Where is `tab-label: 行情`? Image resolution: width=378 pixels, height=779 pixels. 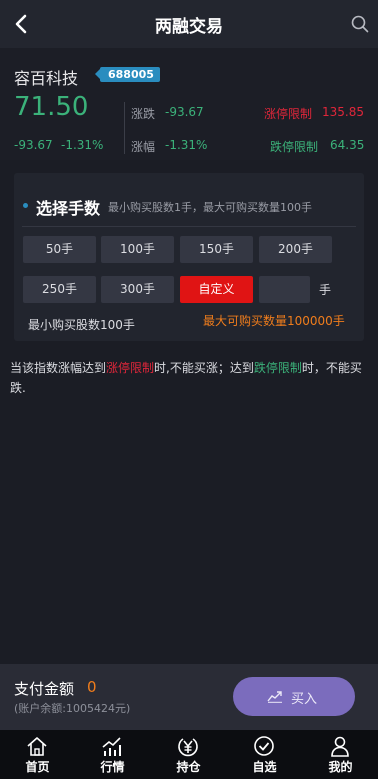 tab-label: 行情 is located at coordinates (112, 767).